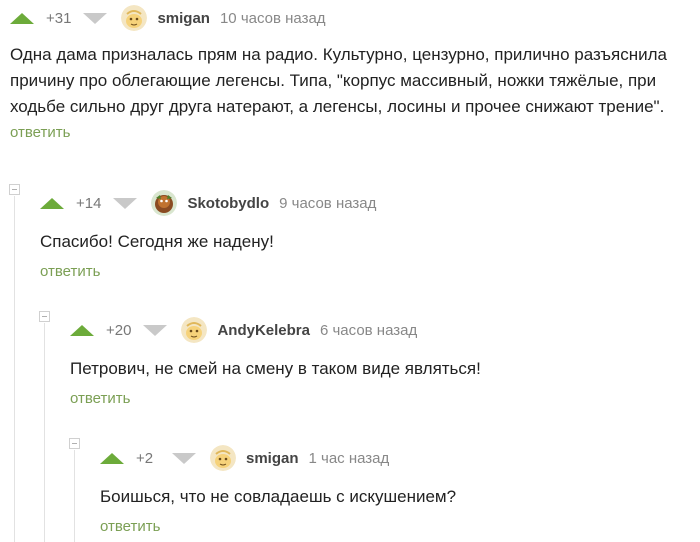 The width and height of the screenshot is (700, 542). What do you see at coordinates (119, 330) in the screenshot?
I see `comment-rating: +20` at bounding box center [119, 330].